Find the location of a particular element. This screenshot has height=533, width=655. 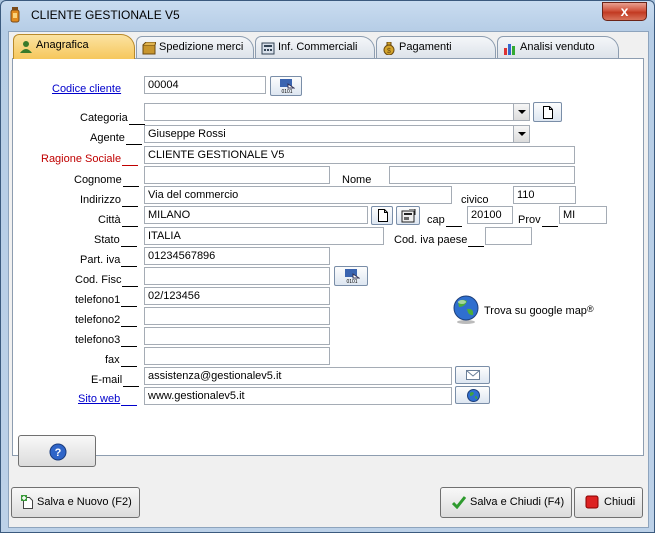

agente-select: Giuseppe Rossi is located at coordinates (337, 134).